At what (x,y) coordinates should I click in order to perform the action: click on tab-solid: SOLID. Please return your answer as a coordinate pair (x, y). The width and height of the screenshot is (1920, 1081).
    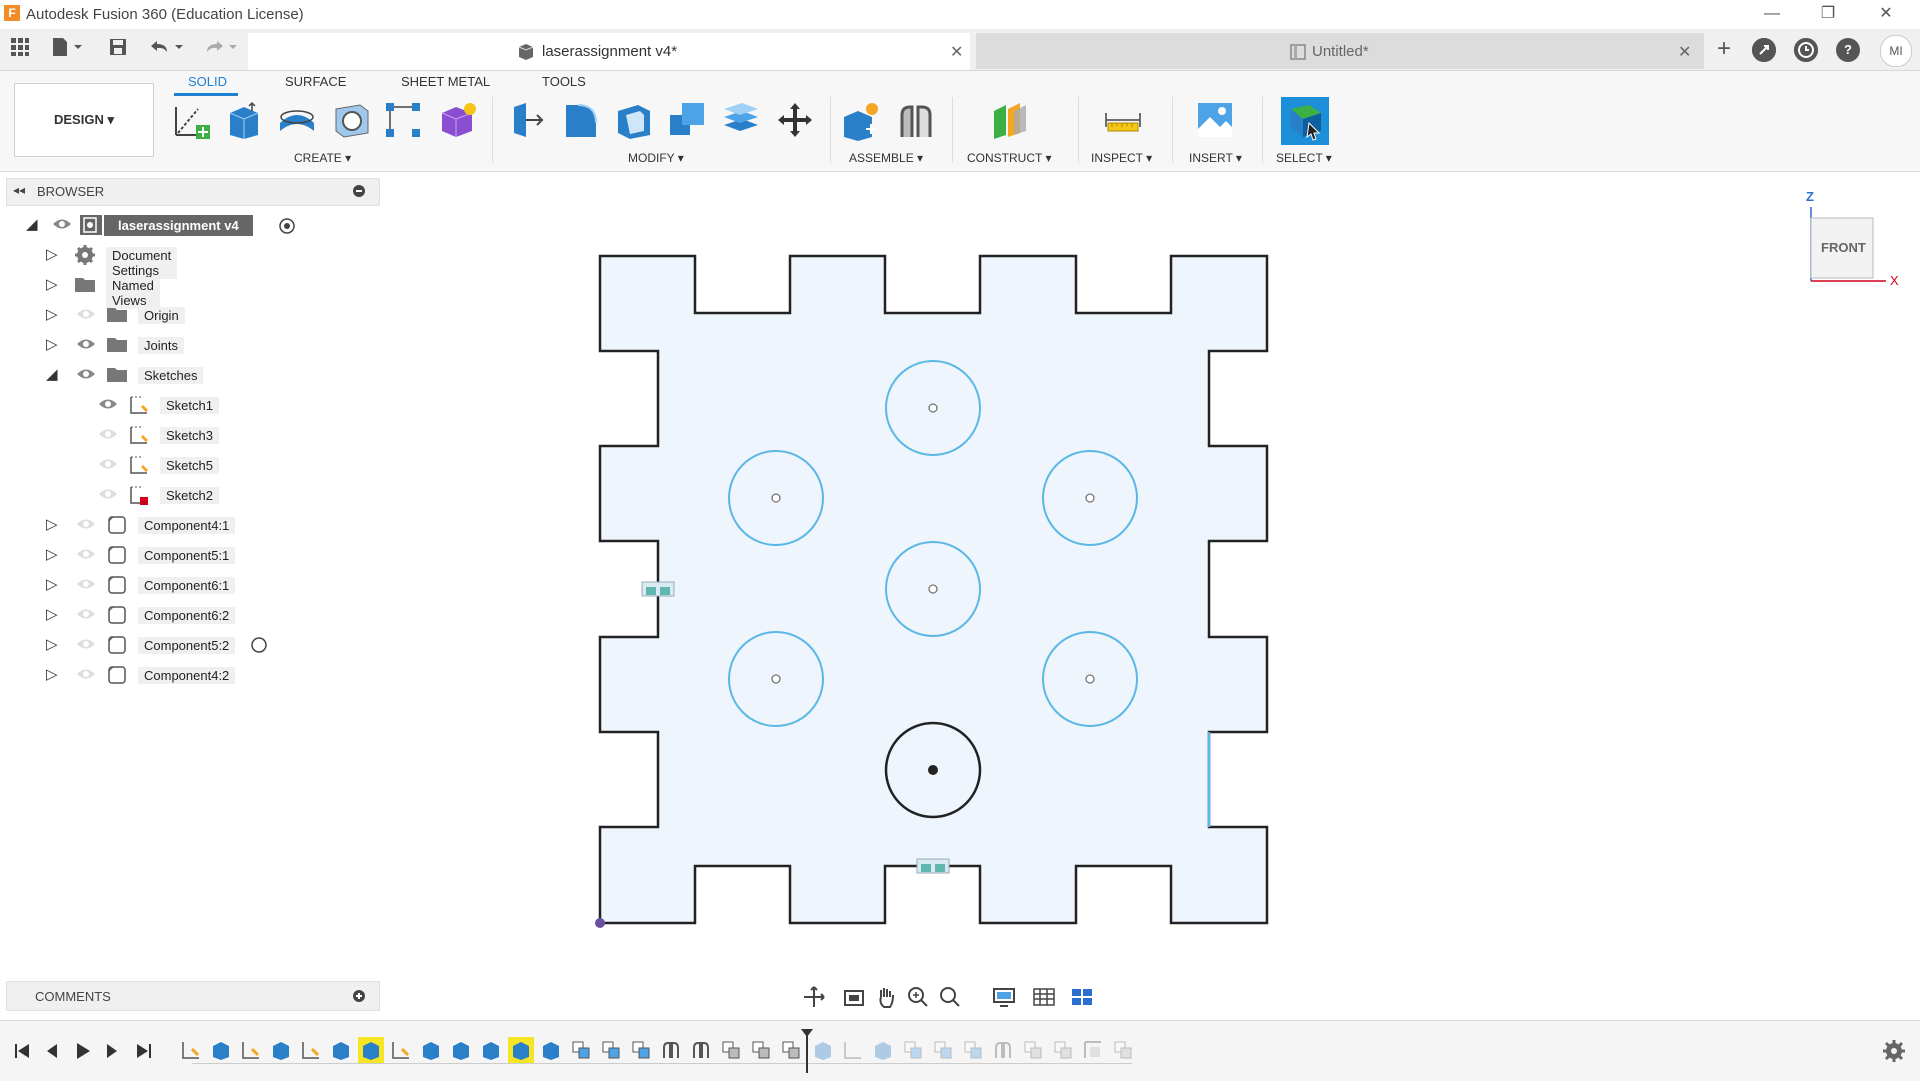
    Looking at the image, I should click on (207, 81).